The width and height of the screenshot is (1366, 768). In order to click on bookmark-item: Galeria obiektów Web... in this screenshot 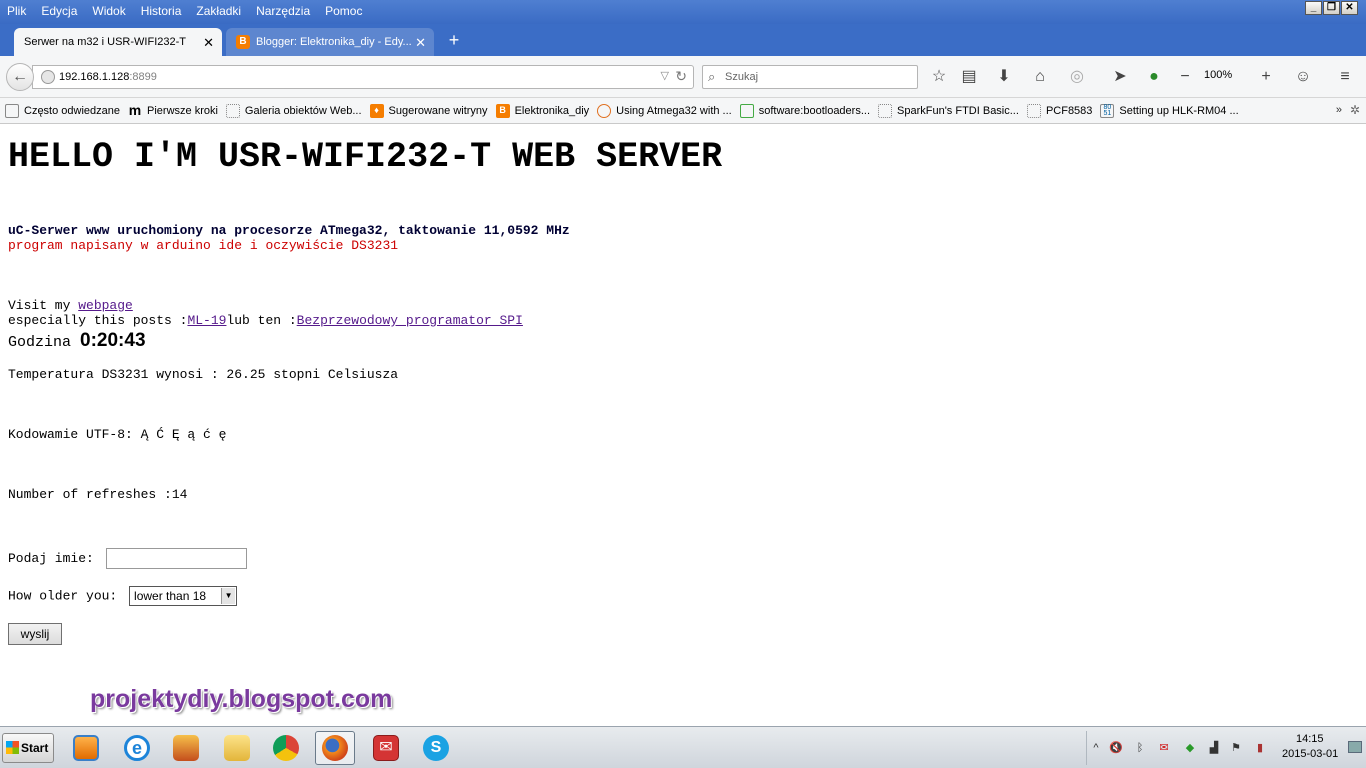, I will do `click(293, 110)`.